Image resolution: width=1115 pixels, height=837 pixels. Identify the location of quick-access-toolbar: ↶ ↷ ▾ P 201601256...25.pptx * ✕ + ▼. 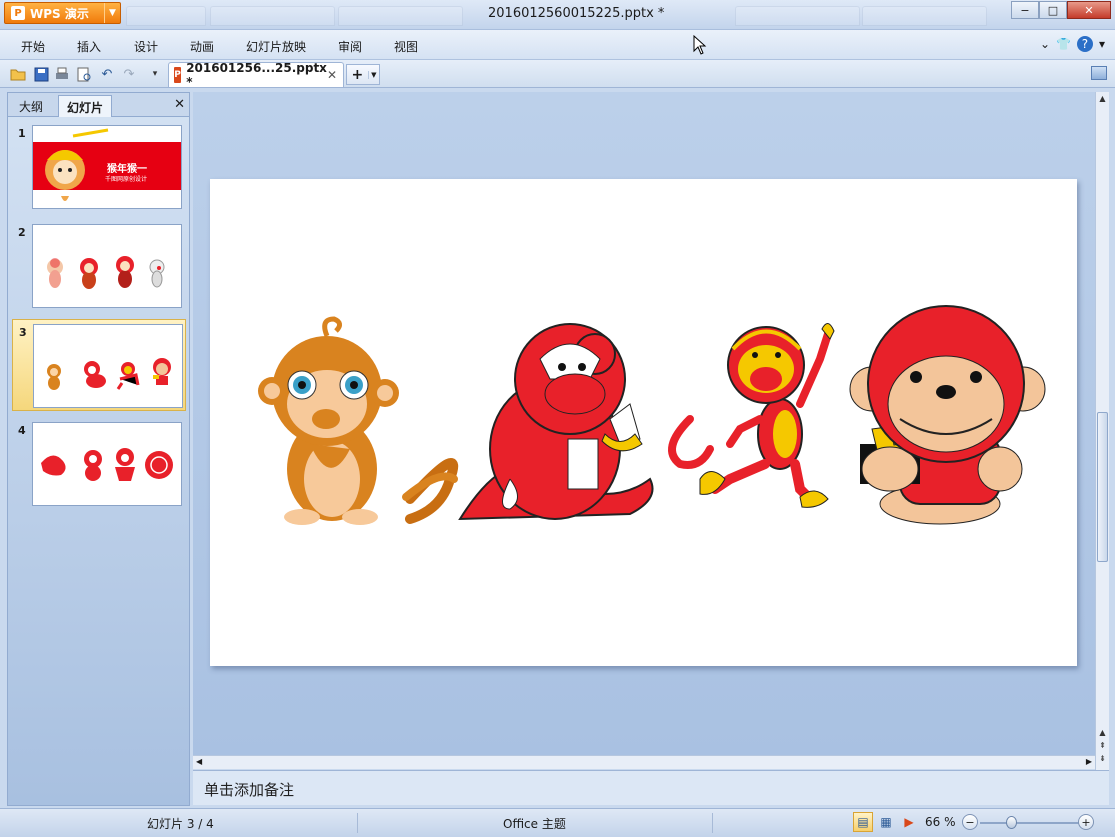
(557, 74).